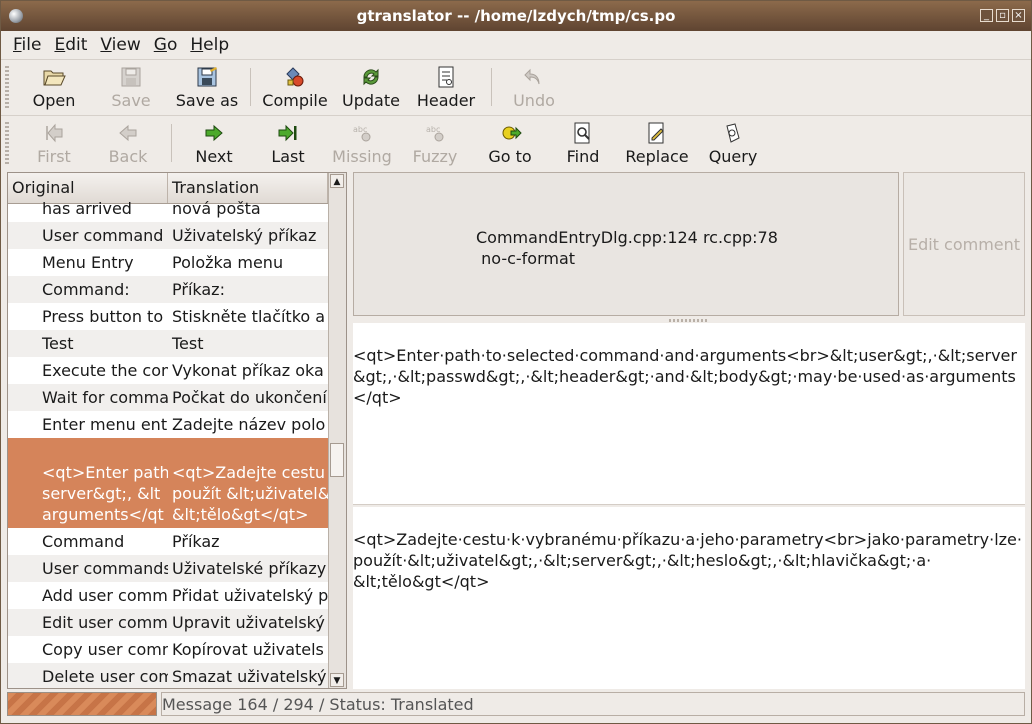 This screenshot has height=724, width=1032. What do you see at coordinates (83, 541) in the screenshot?
I see `row-original: Command` at bounding box center [83, 541].